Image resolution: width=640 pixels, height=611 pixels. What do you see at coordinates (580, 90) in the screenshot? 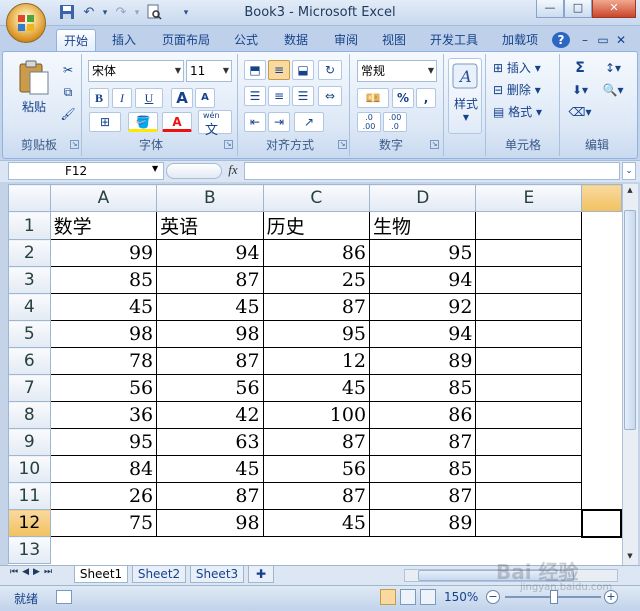
I see `fill-icon: ⬇▾` at bounding box center [580, 90].